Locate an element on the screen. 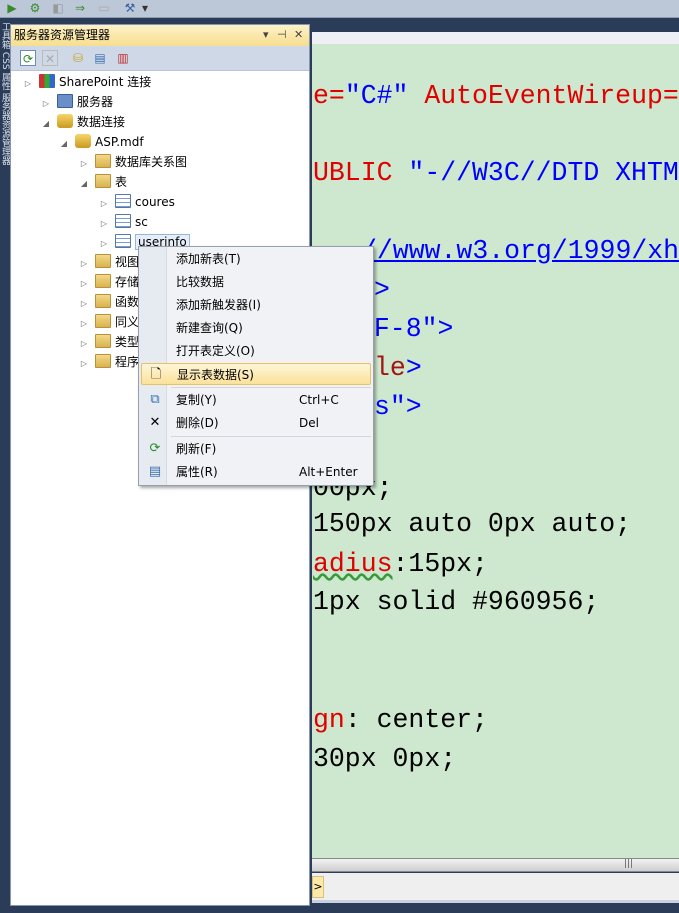 This screenshot has width=679, height=913. tree-item: ◢ 表 is located at coordinates (102, 182).